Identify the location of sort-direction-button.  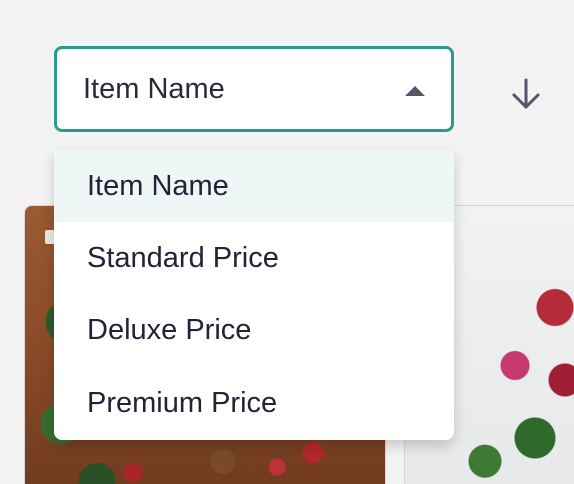
(526, 94).